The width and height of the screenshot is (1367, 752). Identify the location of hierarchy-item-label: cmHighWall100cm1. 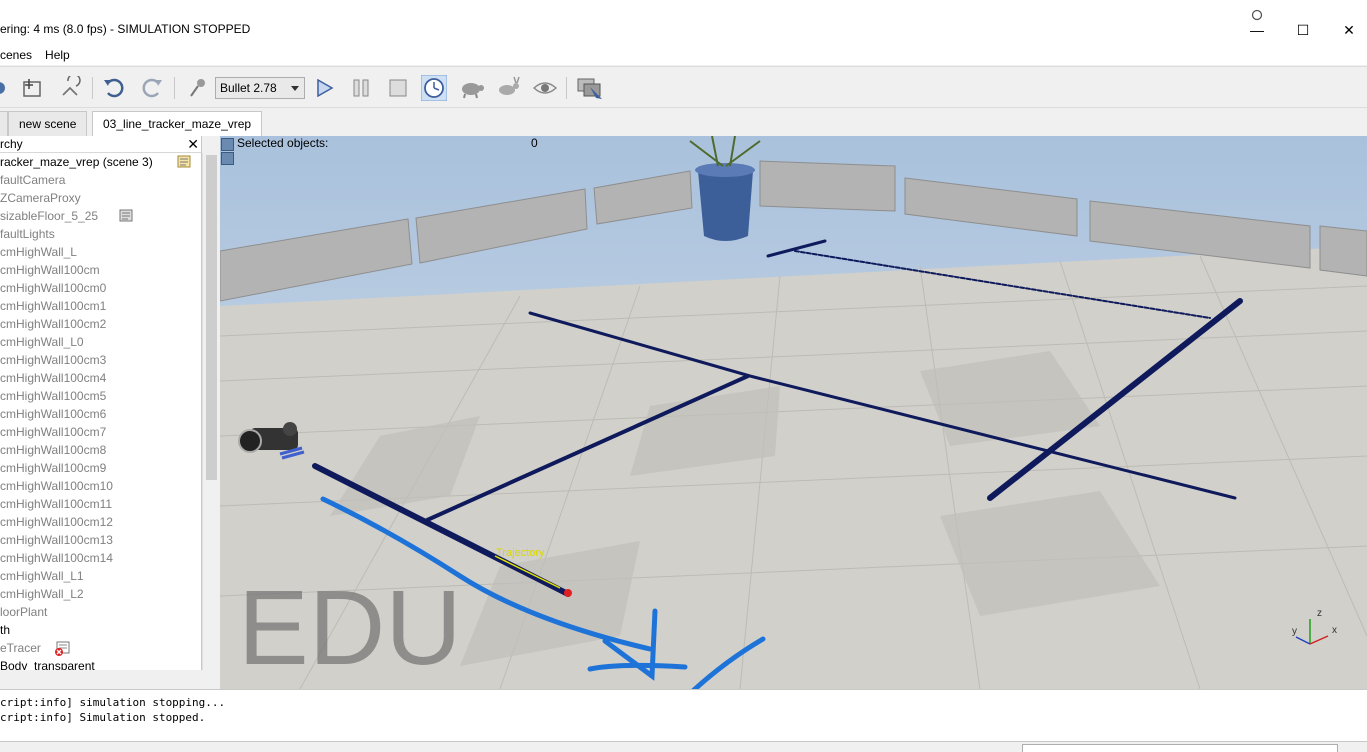
(53, 306).